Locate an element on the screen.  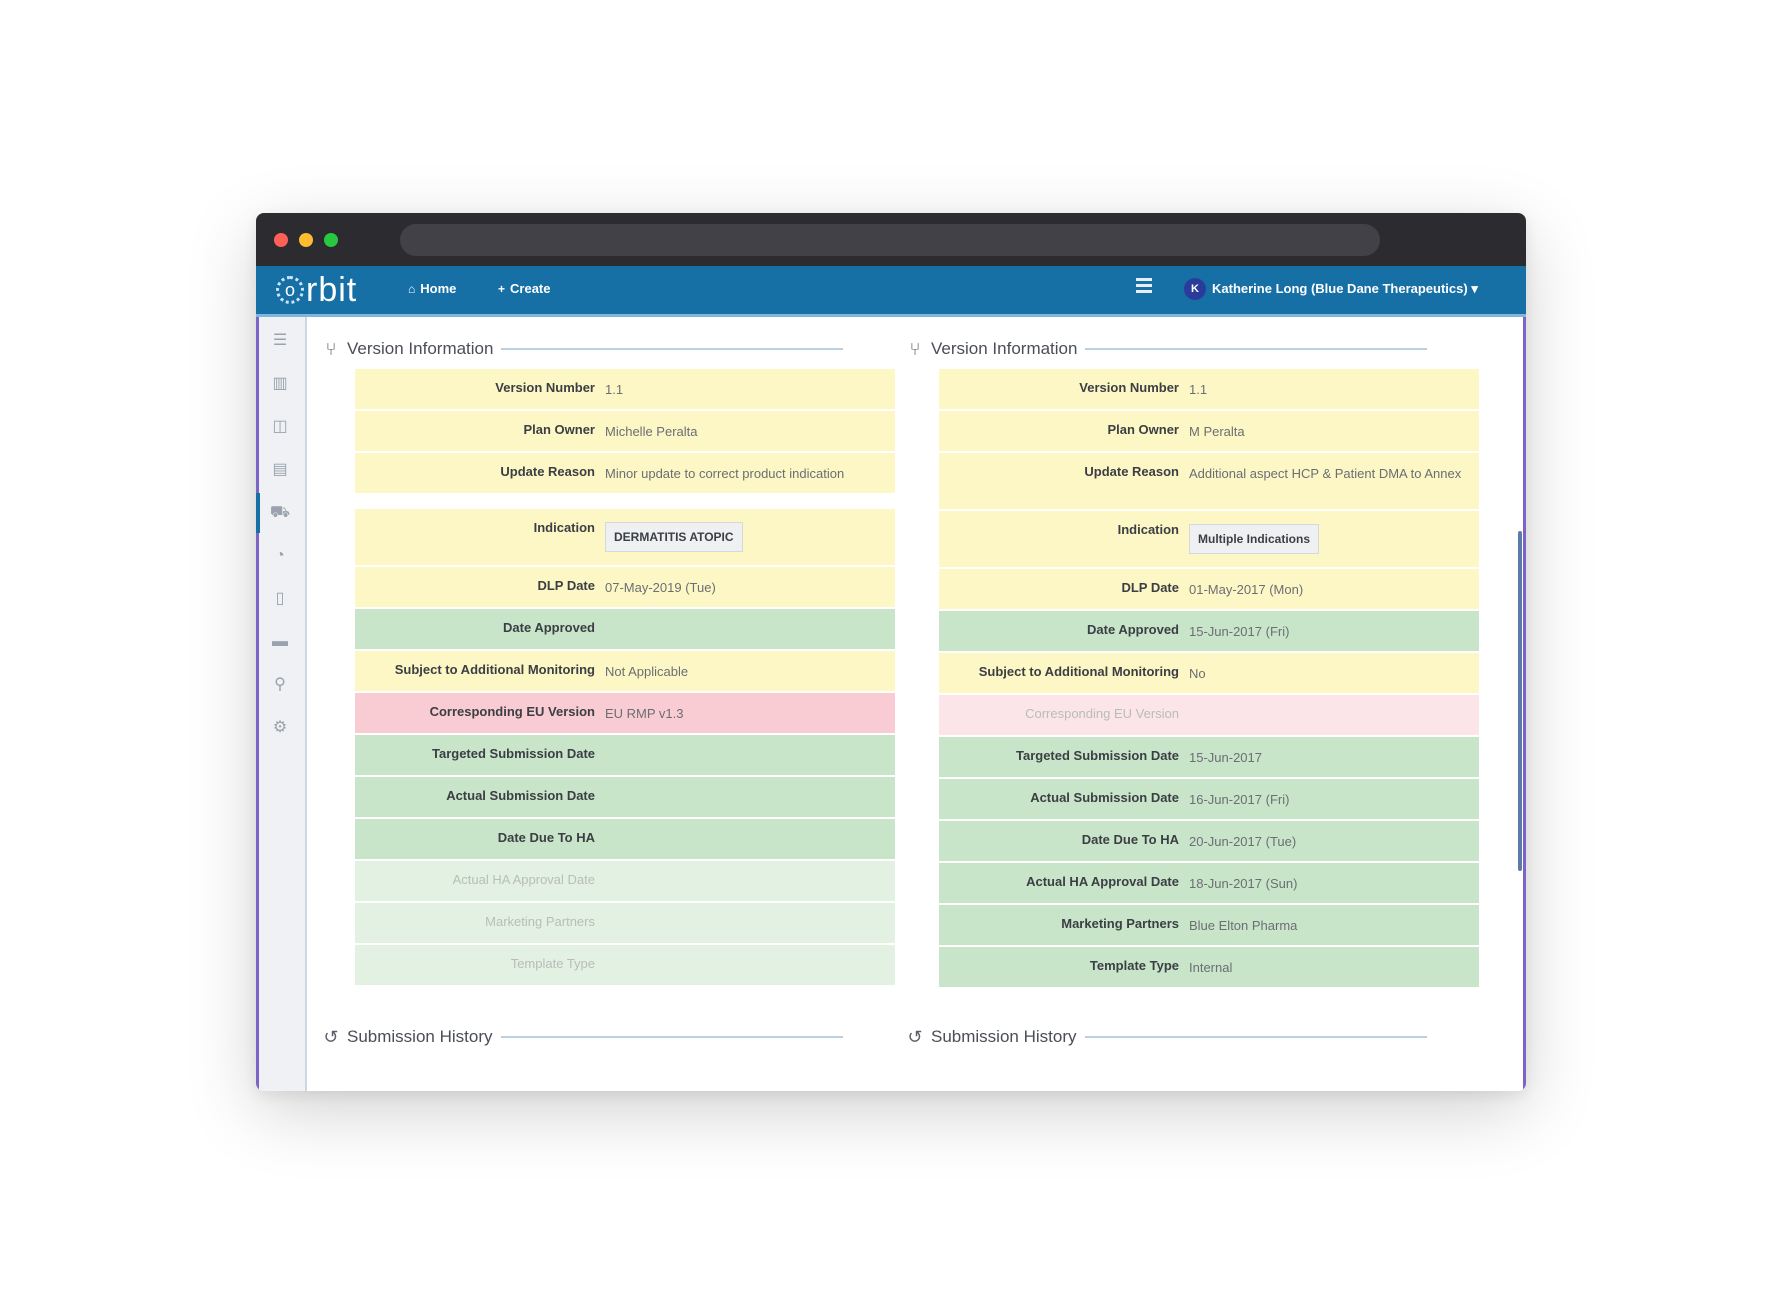
row-date-approved: Date Approved 15-Jun-2017 (Fri) is located at coordinates (1209, 632).